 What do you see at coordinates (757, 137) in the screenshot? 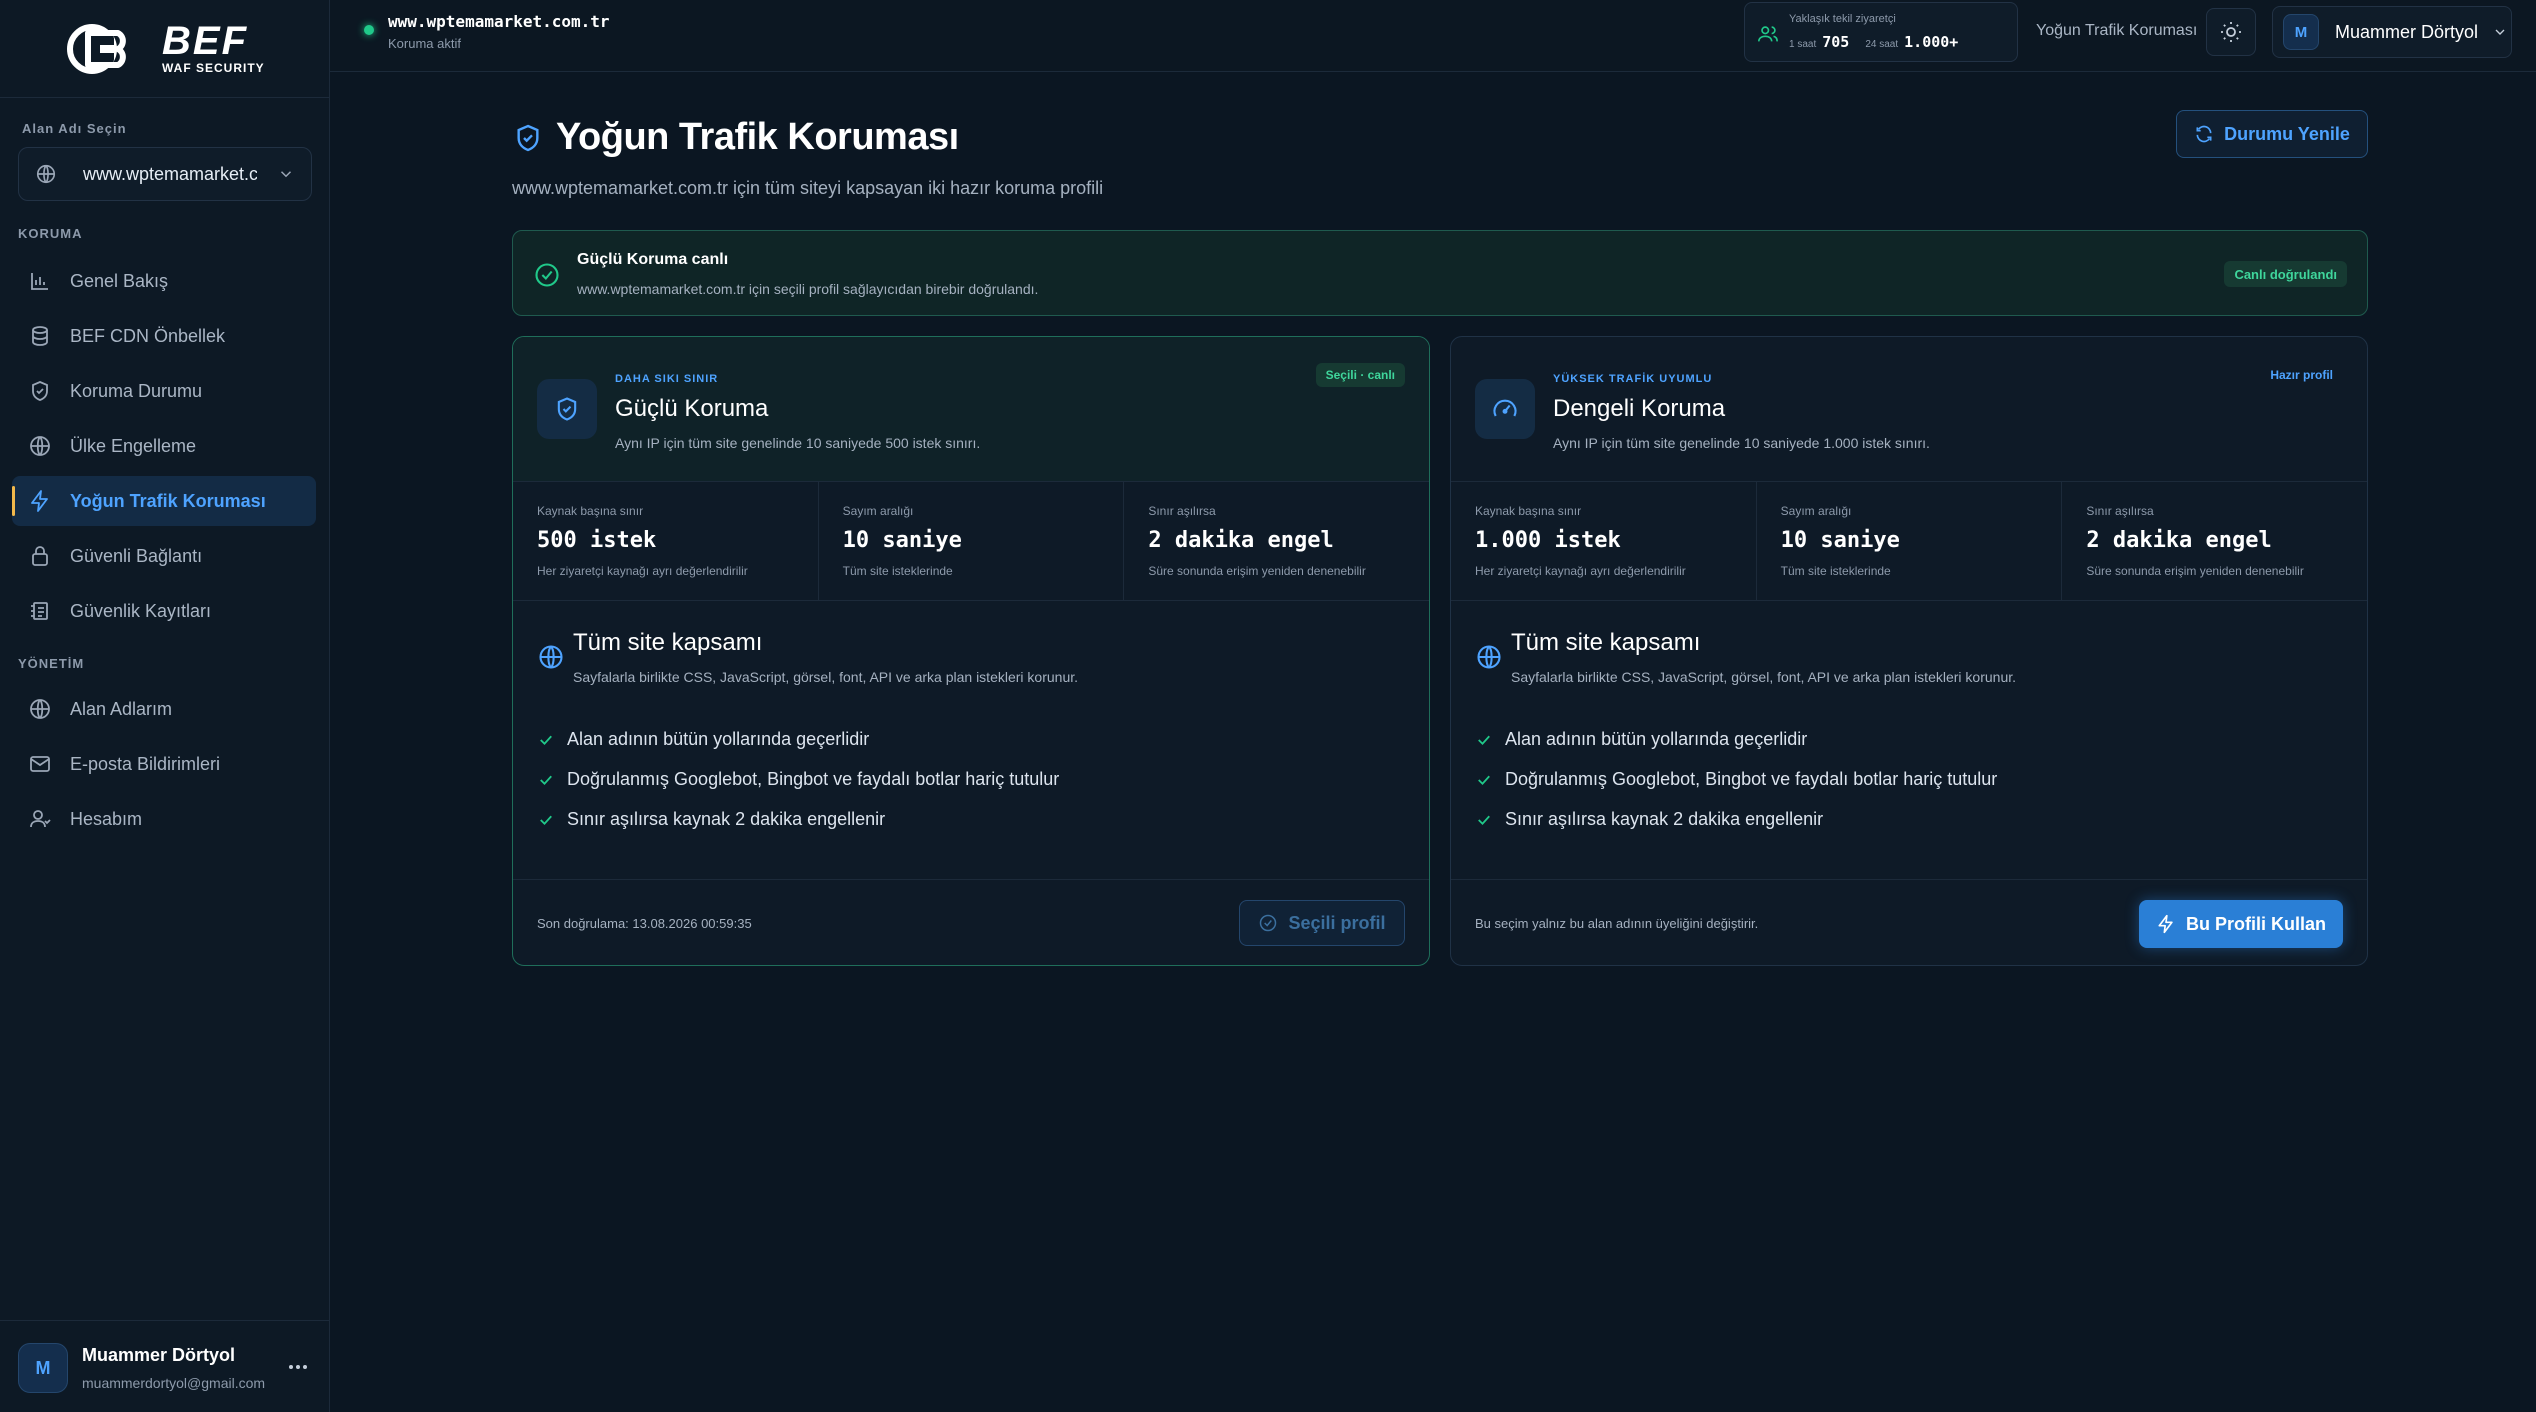
I see `page-title: Yoğun Trafik Koruması` at bounding box center [757, 137].